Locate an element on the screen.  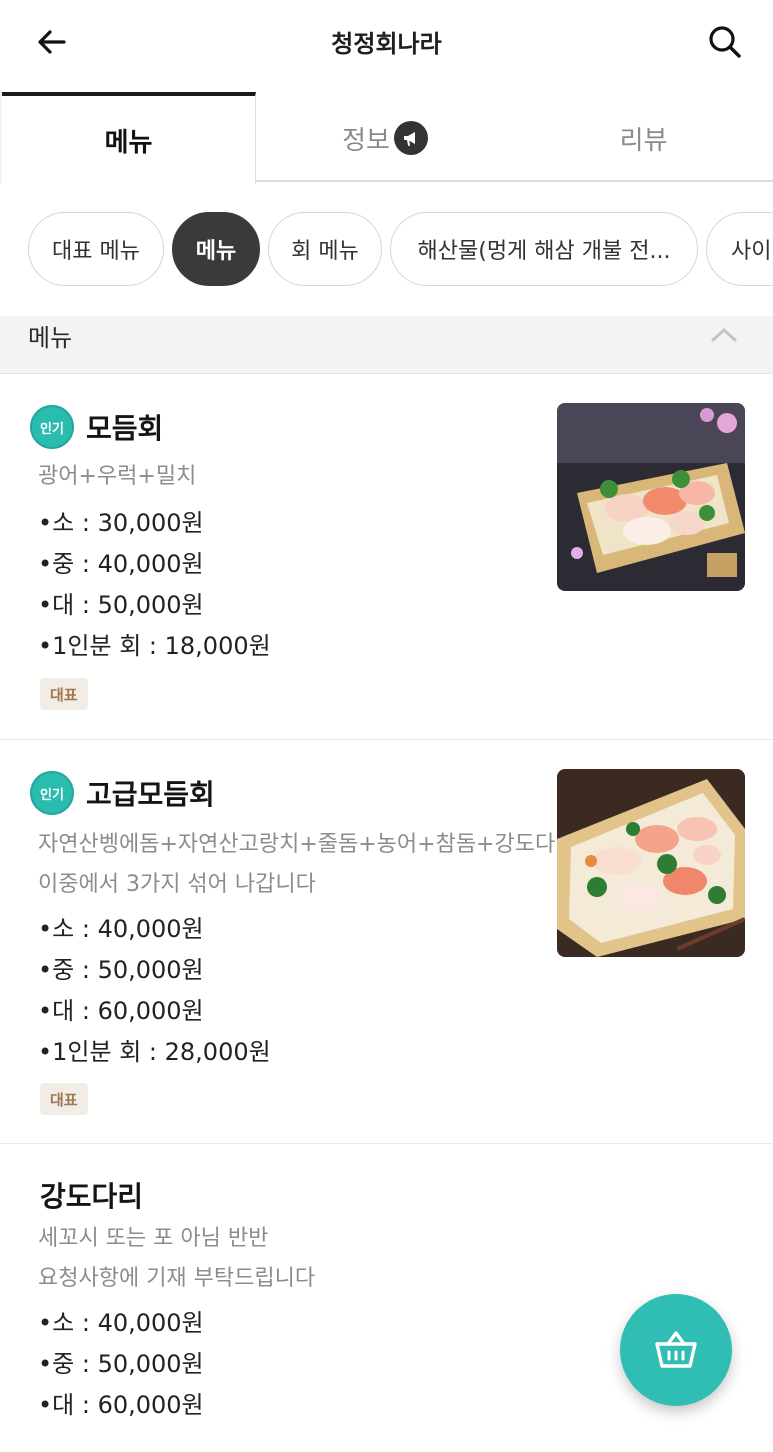
chip-label: 회 메뉴 is located at coordinates (325, 251).